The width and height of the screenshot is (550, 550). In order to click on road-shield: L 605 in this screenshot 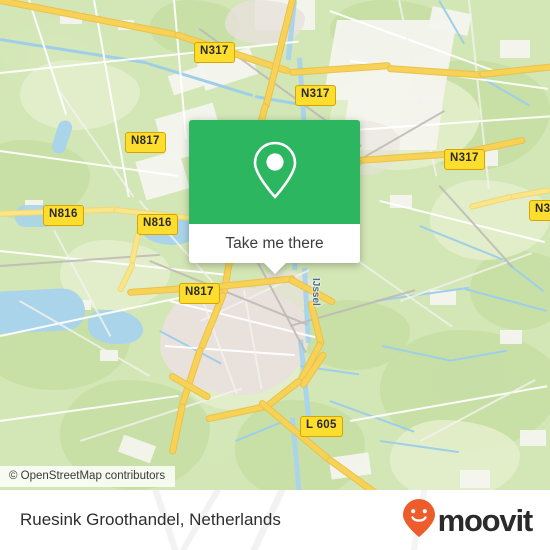, I will do `click(321, 426)`.